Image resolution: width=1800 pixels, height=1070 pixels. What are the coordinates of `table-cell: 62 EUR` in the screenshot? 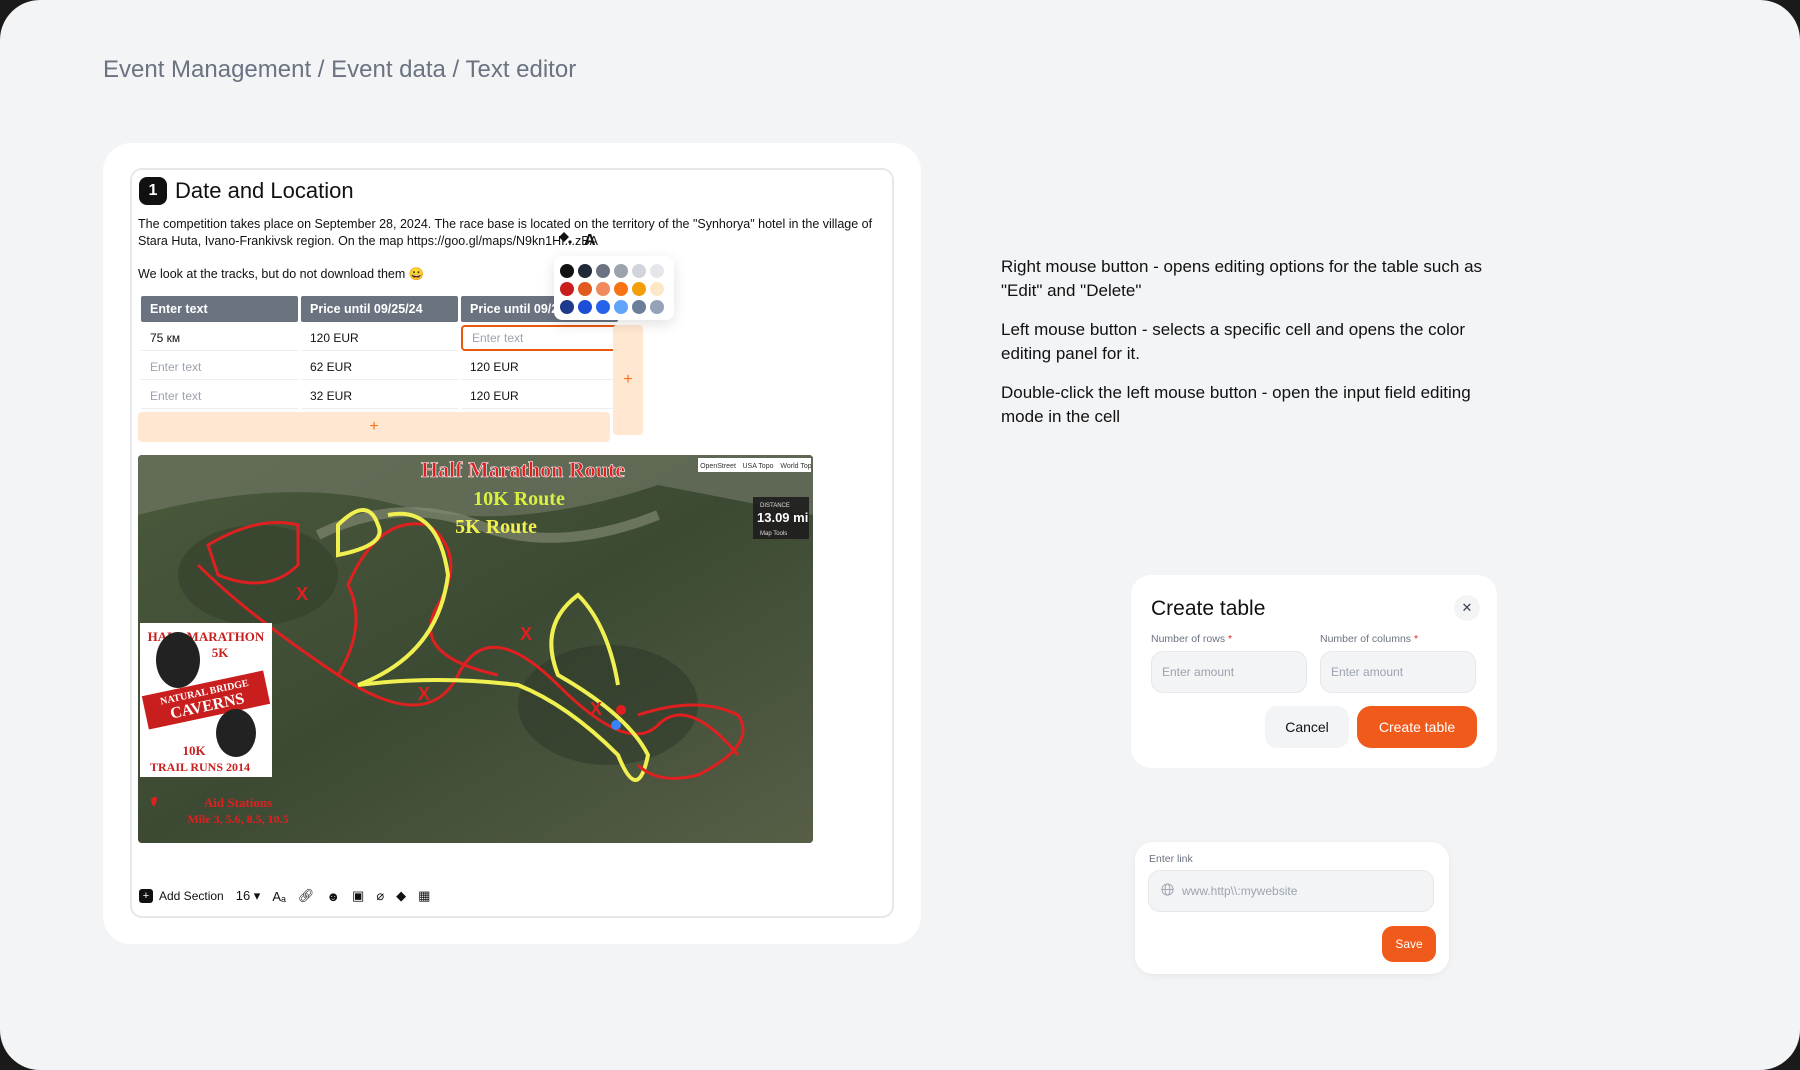 It's located at (379, 367).